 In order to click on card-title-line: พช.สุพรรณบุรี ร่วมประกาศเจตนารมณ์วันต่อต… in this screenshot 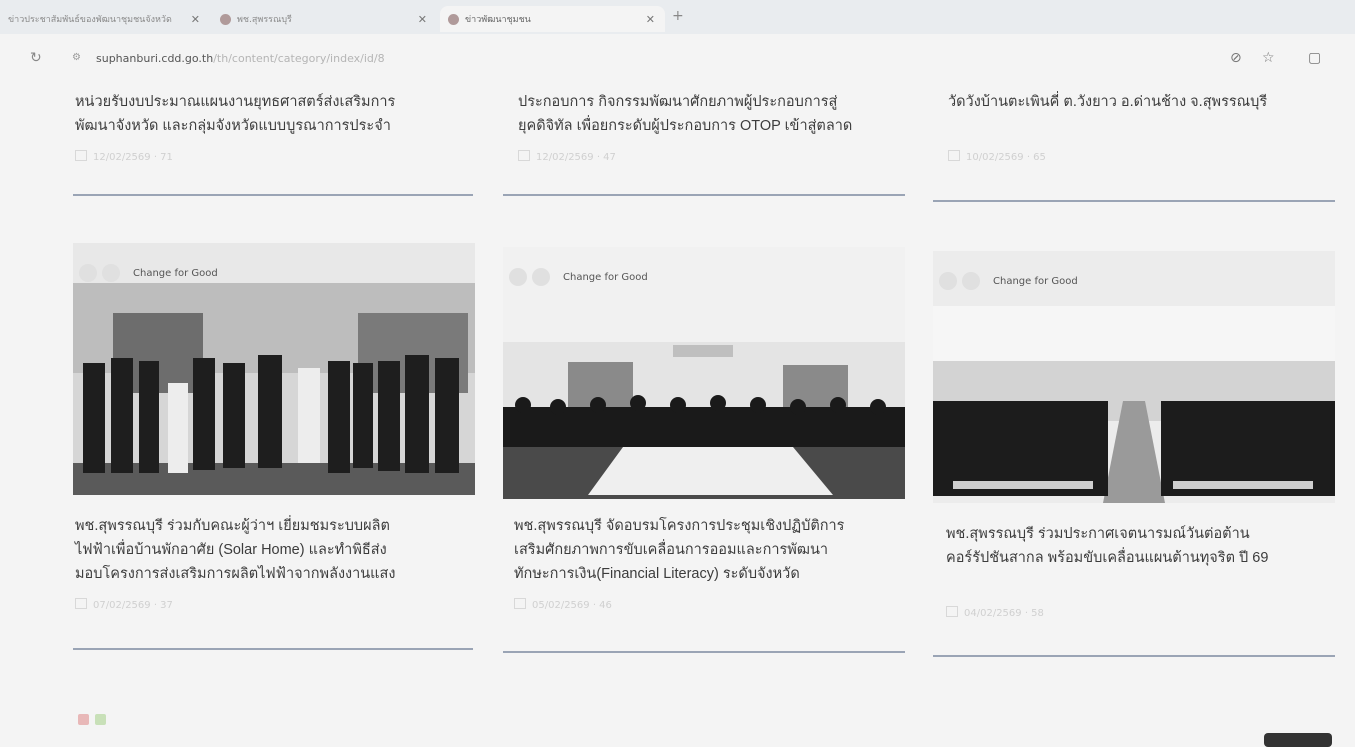, I will do `click(1098, 534)`.